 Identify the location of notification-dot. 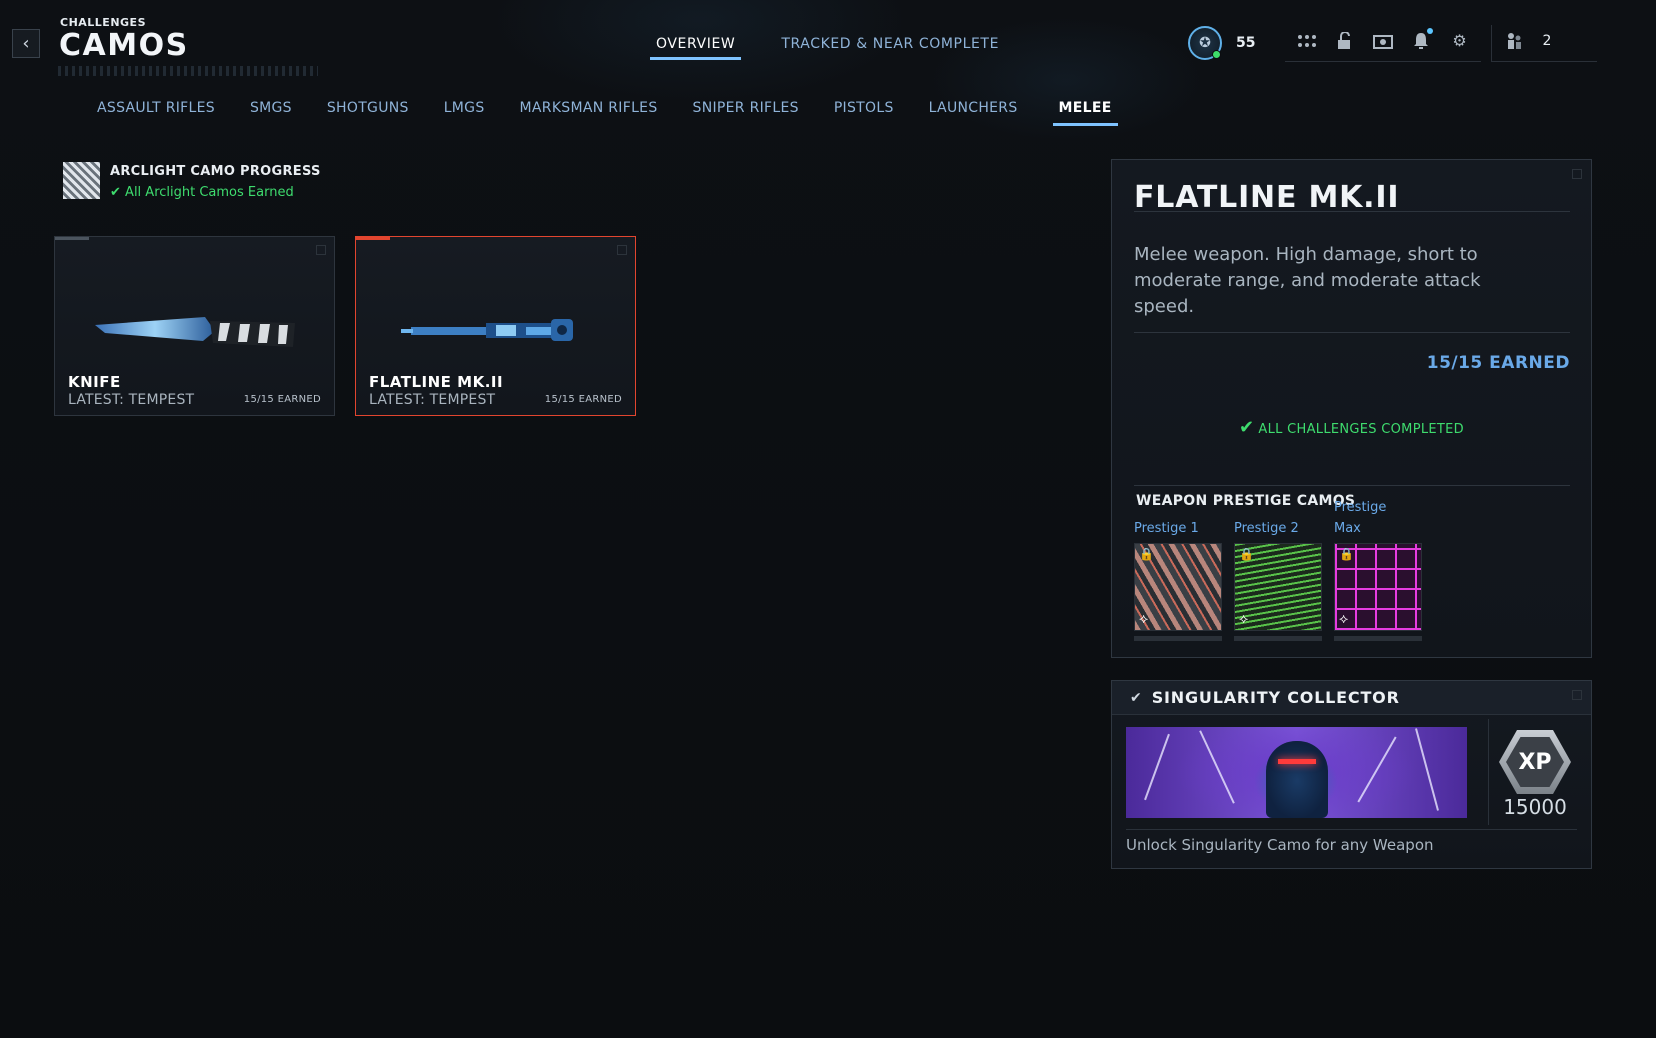
(1430, 30).